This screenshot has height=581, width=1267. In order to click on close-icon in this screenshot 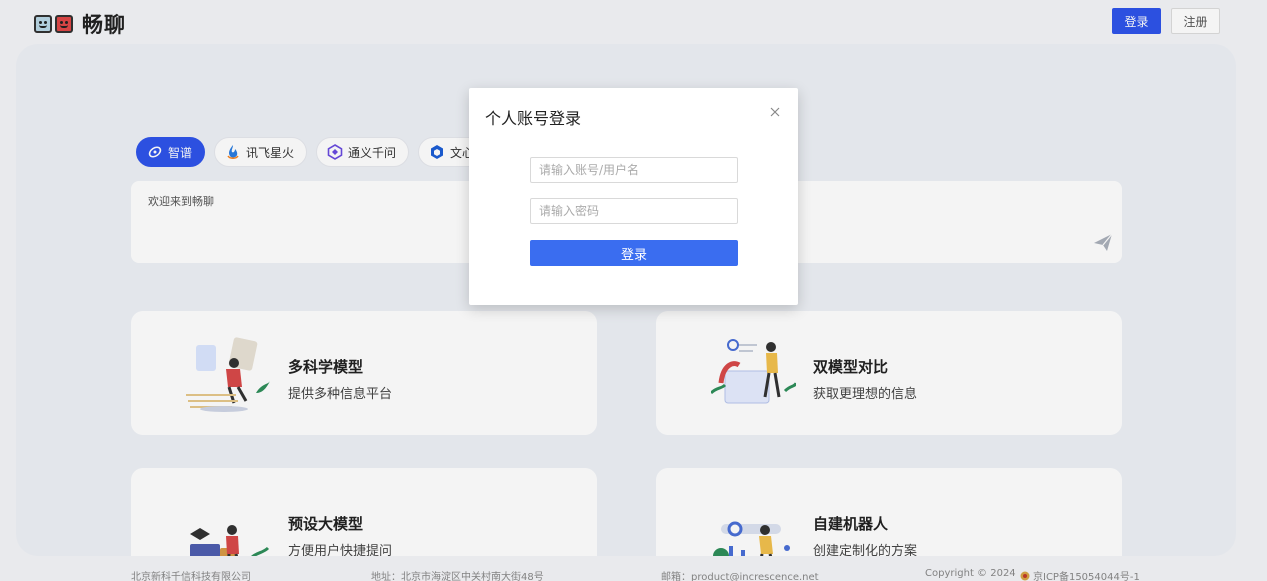, I will do `click(775, 111)`.